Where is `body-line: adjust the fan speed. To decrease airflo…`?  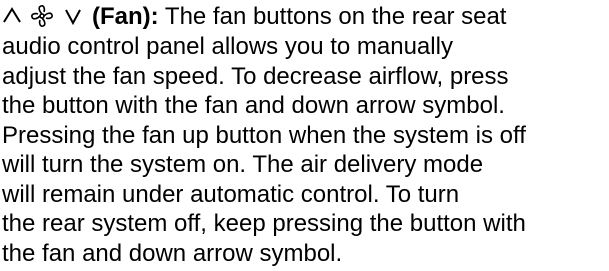 body-line: adjust the fan speed. To decrease airflo… is located at coordinates (255, 76).